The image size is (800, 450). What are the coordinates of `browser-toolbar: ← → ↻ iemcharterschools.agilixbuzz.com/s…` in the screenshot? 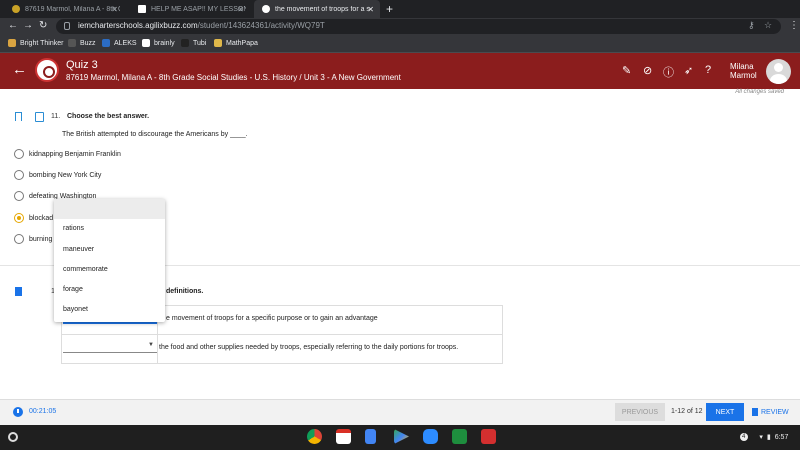 It's located at (400, 26).